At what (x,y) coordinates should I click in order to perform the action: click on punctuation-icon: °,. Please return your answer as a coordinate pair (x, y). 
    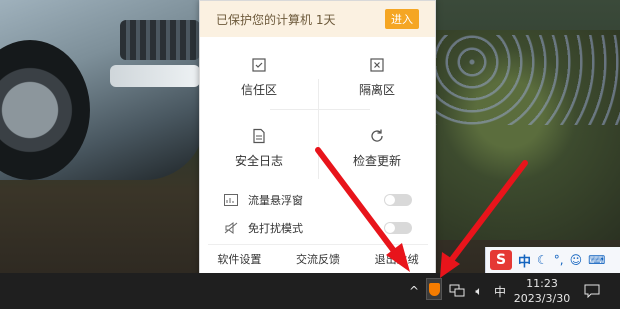
    Looking at the image, I should click on (559, 260).